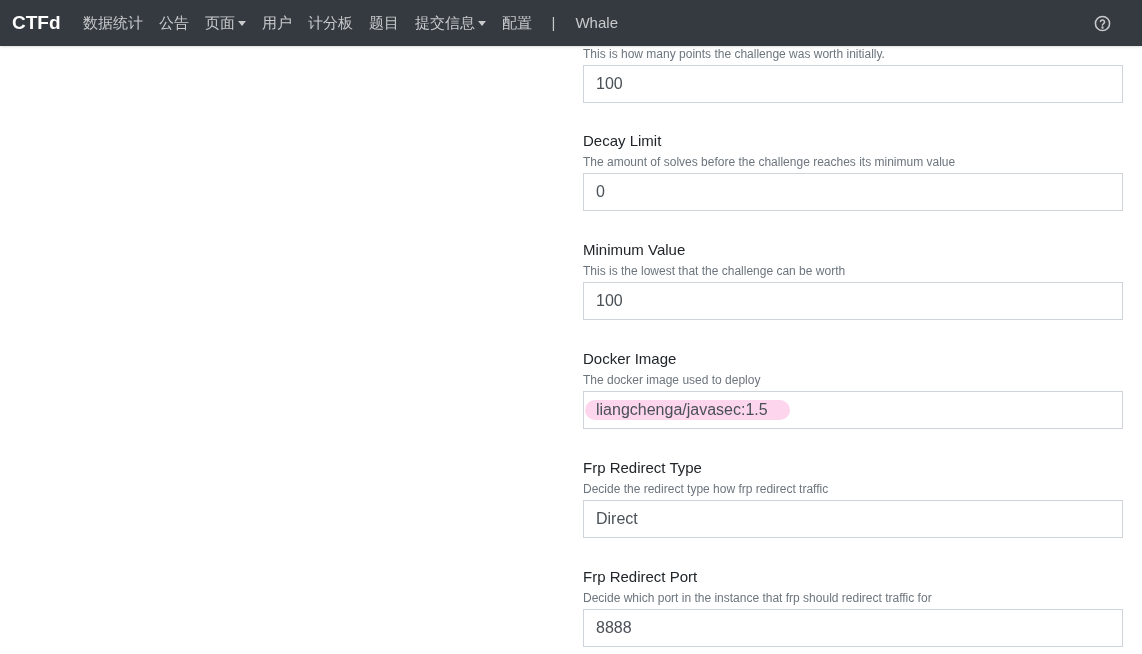  I want to click on field-help-text: Decide the redirect type how frp redirect traffic, so click(706, 489).